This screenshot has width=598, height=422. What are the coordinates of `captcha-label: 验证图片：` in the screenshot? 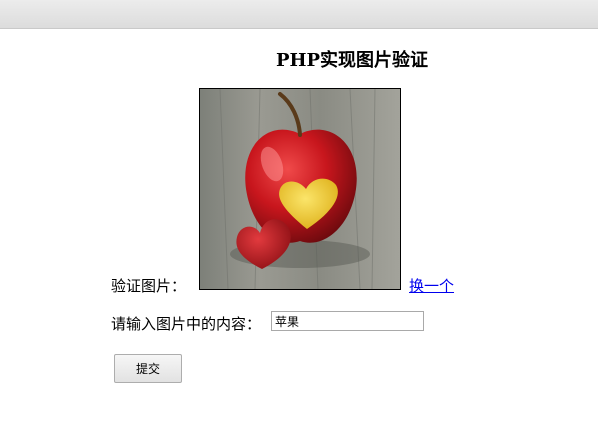 It's located at (149, 286).